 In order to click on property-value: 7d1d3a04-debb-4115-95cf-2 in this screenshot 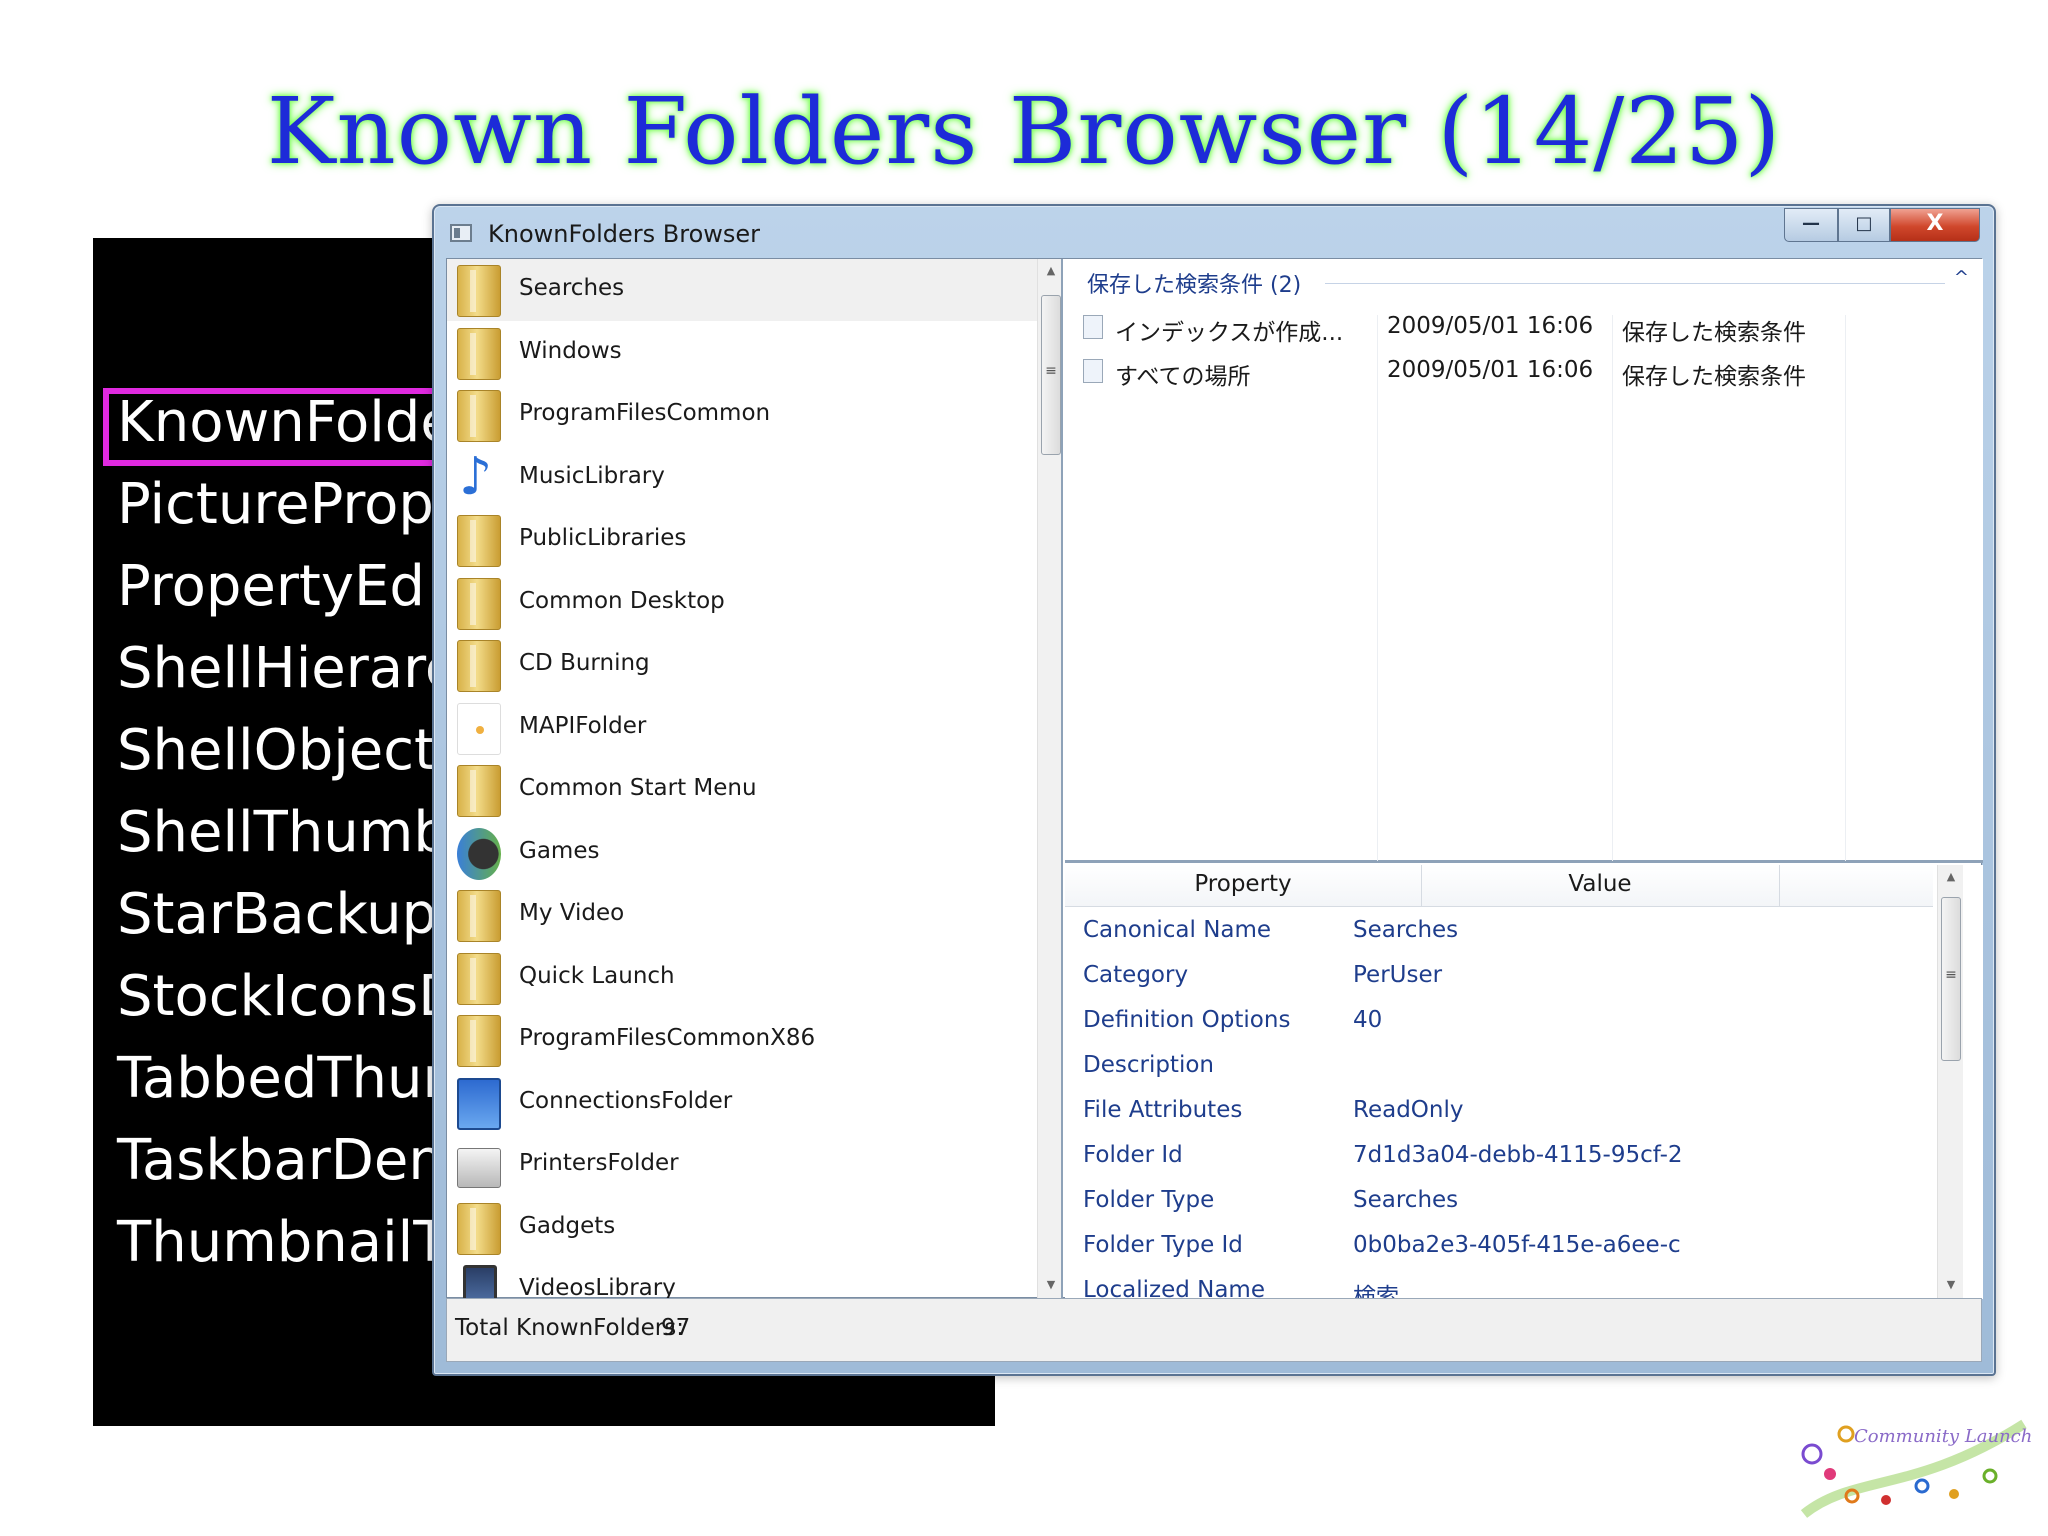, I will do `click(1518, 1155)`.